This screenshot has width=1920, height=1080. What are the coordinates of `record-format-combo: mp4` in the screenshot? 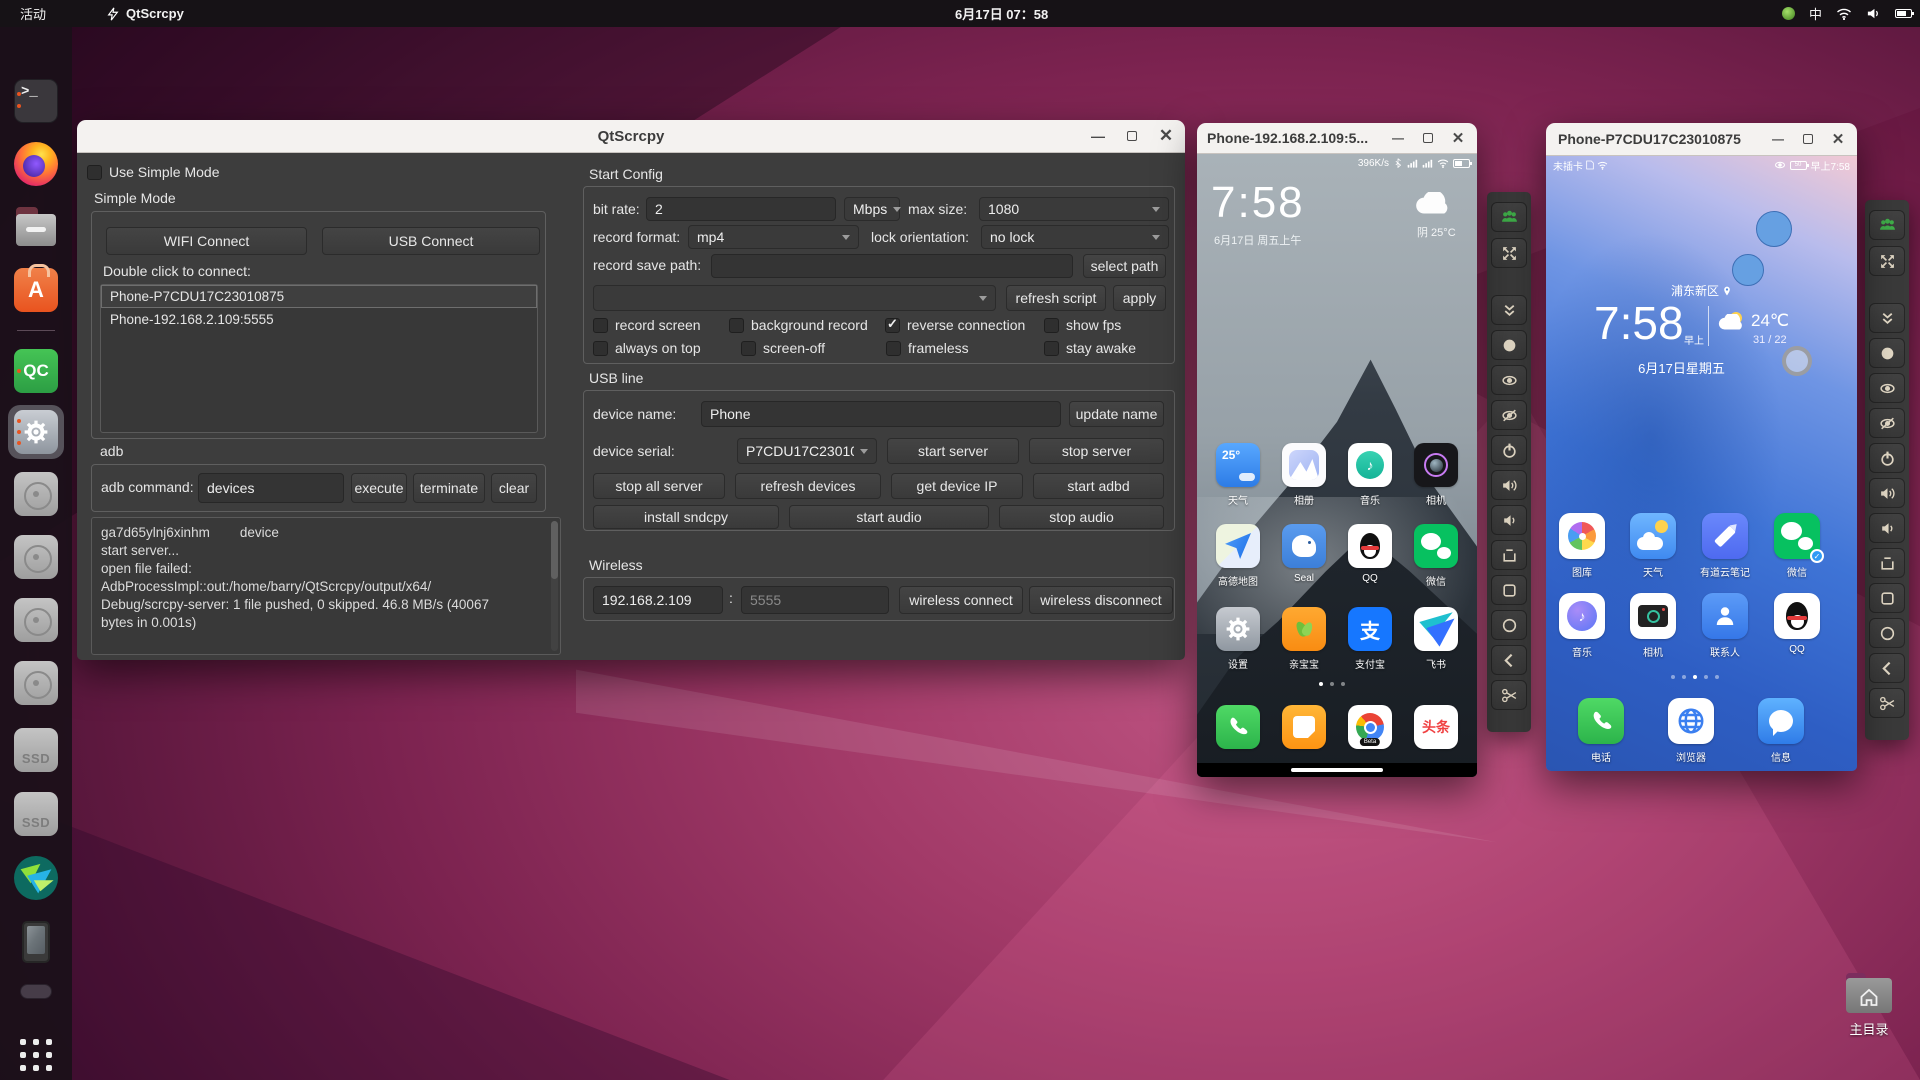 It's located at (773, 237).